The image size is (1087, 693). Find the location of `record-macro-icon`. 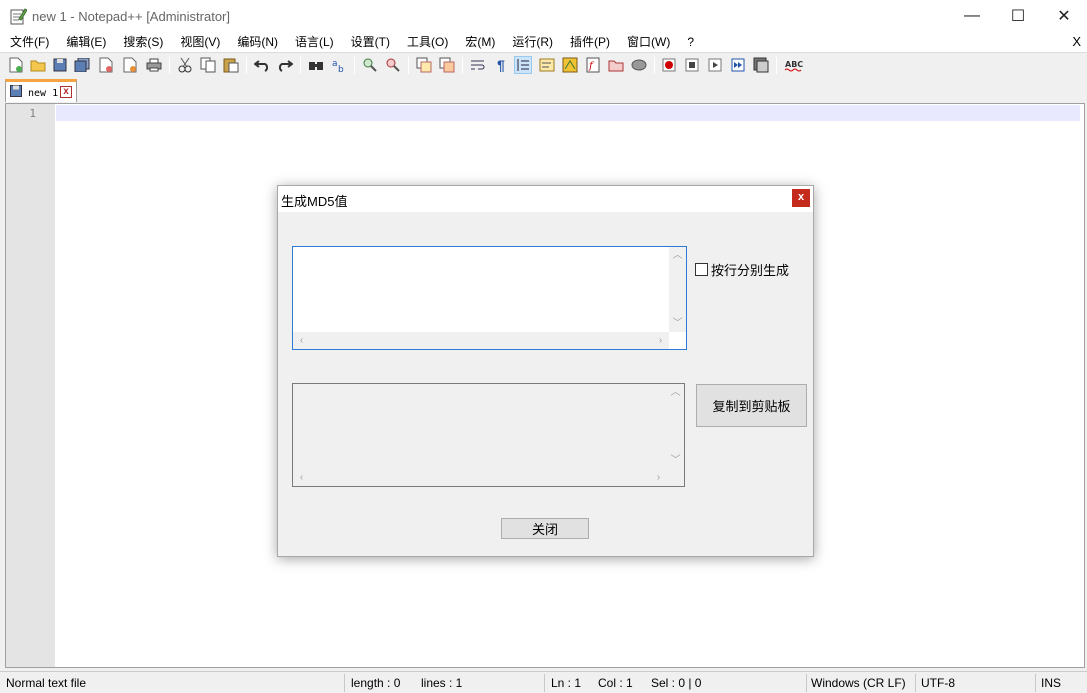

record-macro-icon is located at coordinates (669, 65).